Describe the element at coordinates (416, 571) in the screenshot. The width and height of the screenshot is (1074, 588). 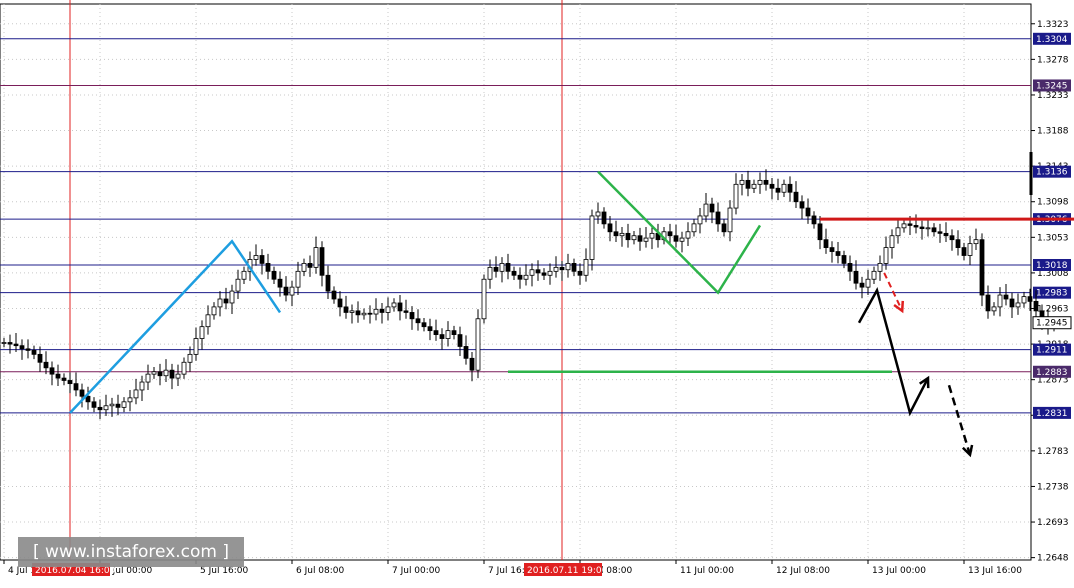
I see `x-tick-label: 7 Jul 00:00` at that location.